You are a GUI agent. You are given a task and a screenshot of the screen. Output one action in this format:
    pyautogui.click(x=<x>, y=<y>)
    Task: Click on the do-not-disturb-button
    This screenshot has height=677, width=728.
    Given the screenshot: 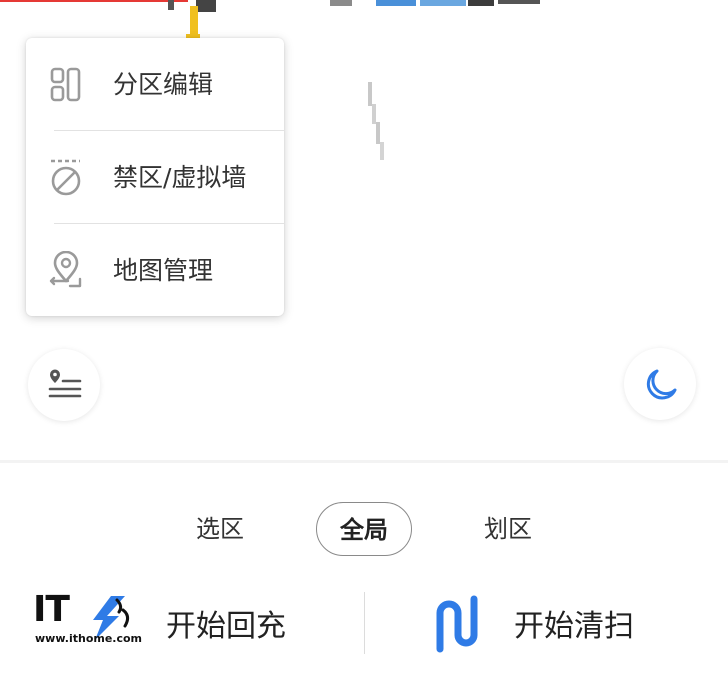 What is the action you would take?
    pyautogui.click(x=660, y=384)
    